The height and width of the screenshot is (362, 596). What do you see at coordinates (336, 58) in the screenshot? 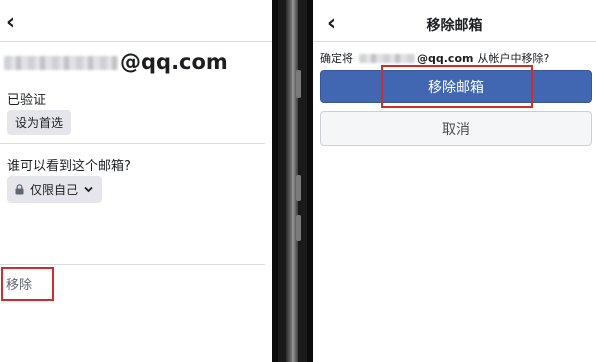
I see `confirm-prefix: 确定将` at bounding box center [336, 58].